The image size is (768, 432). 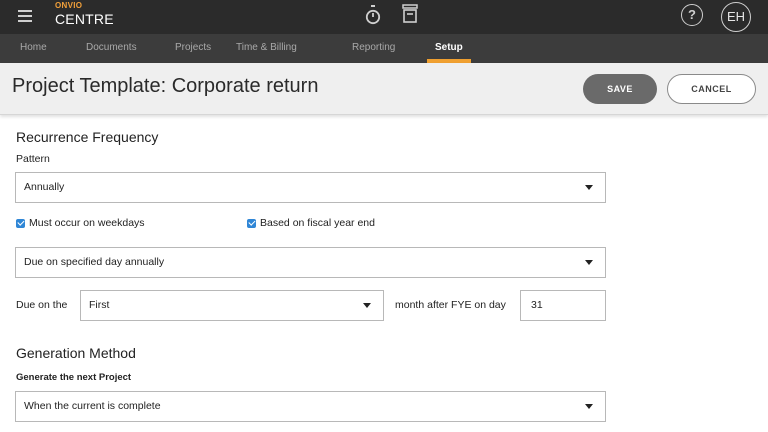 What do you see at coordinates (310, 406) in the screenshot?
I see `generate-next-select: When the current is complete` at bounding box center [310, 406].